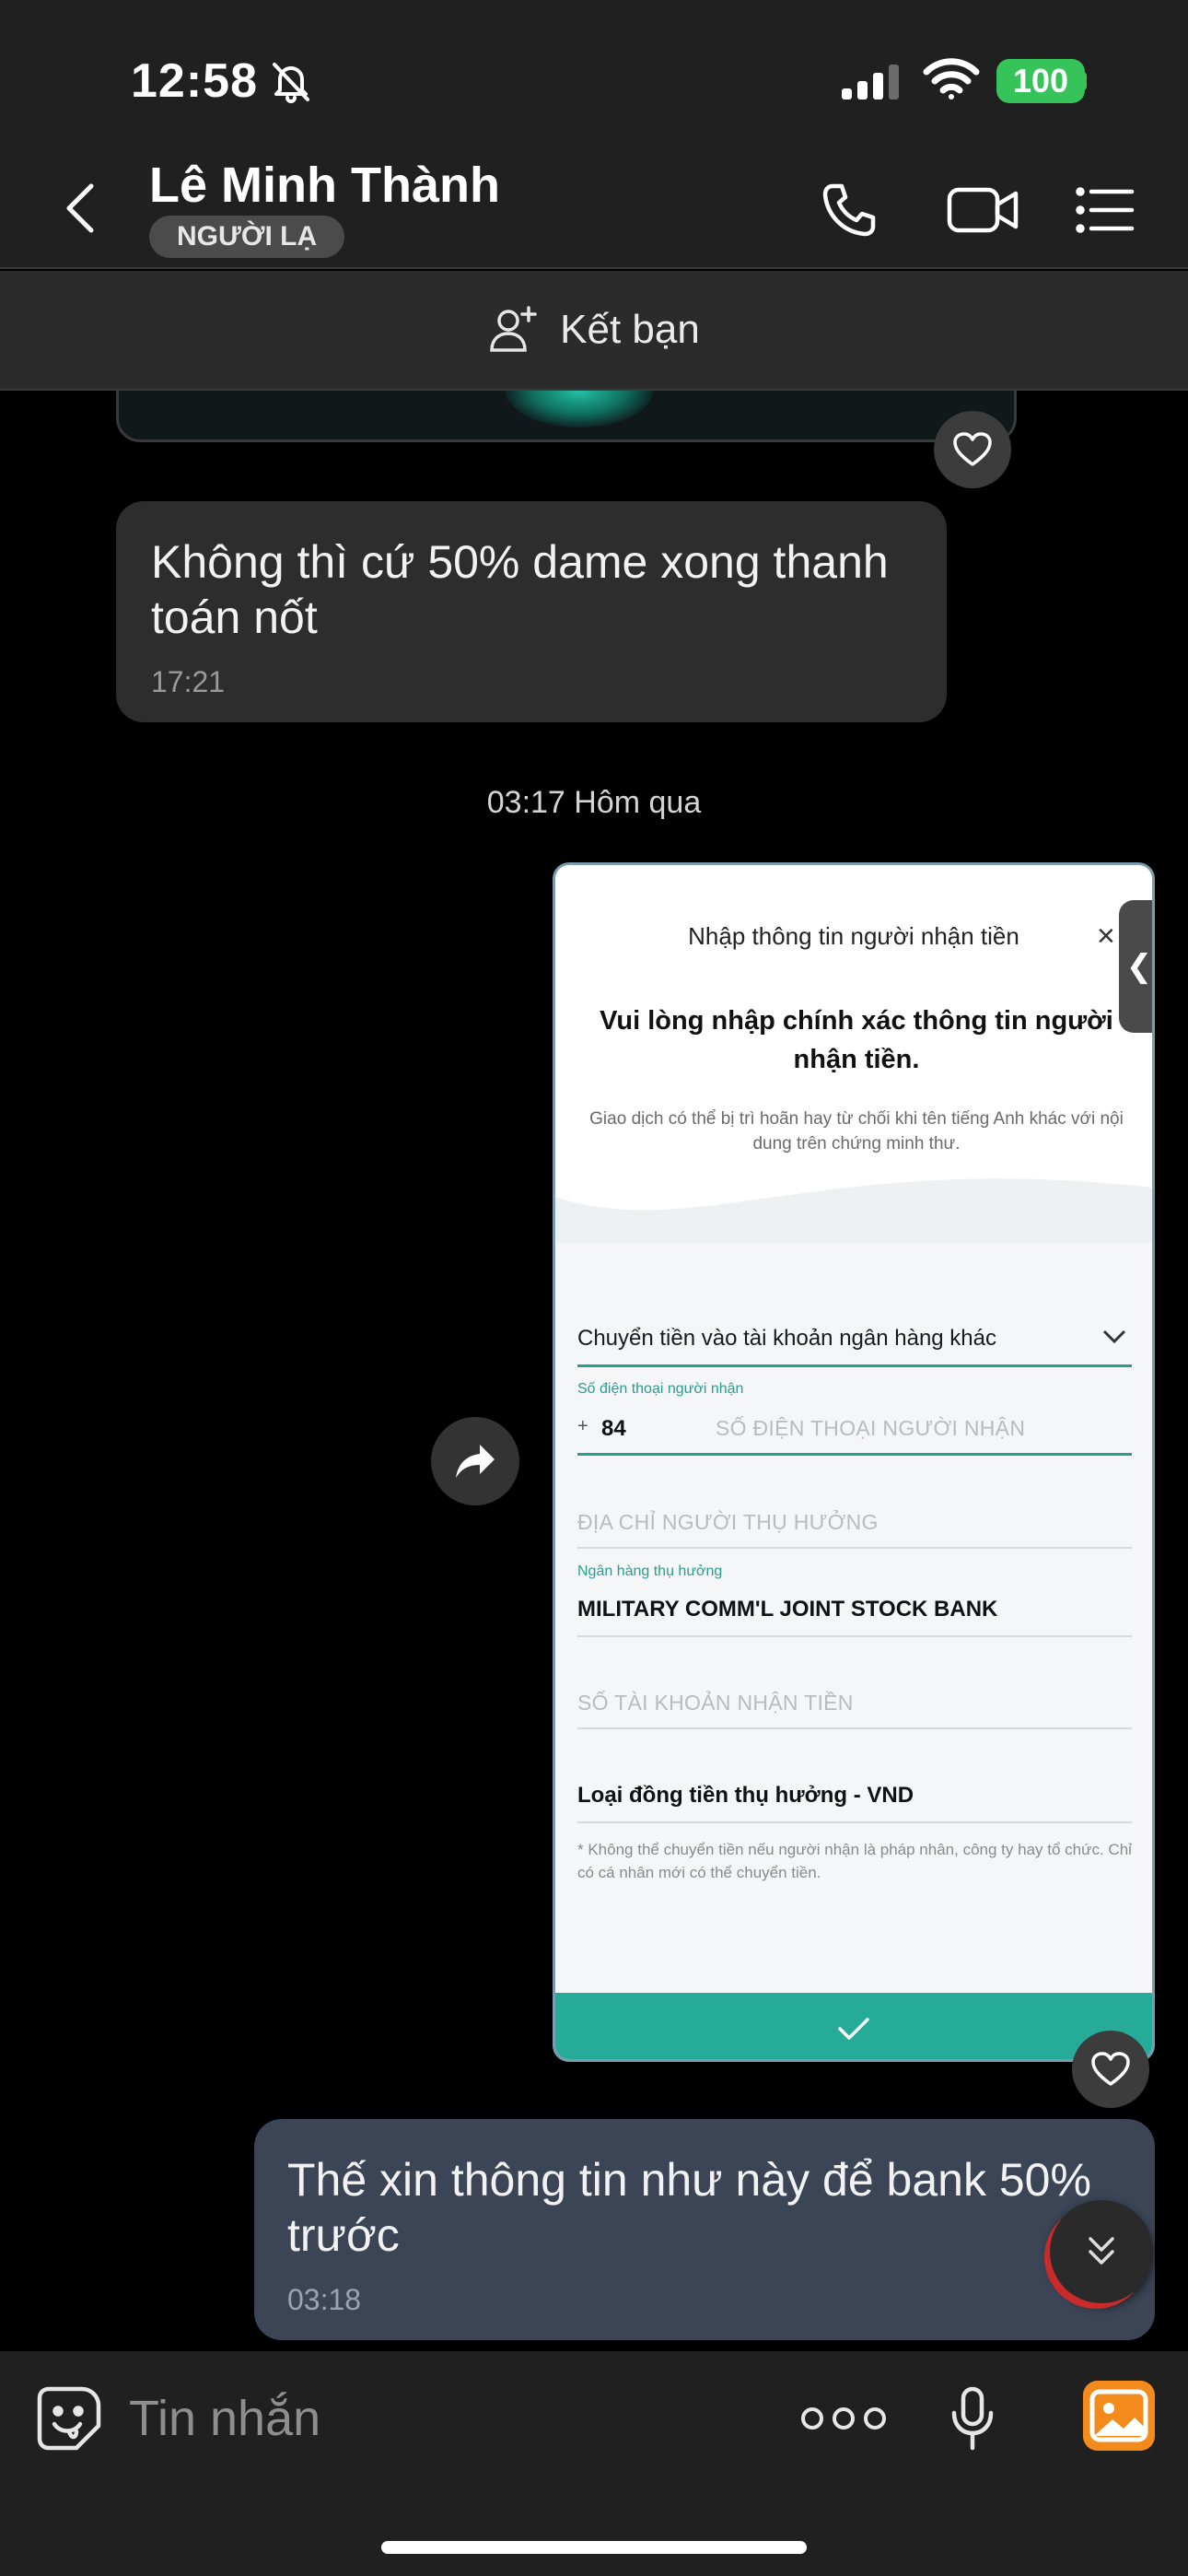 Image resolution: width=1188 pixels, height=2576 pixels. Describe the element at coordinates (660, 1389) in the screenshot. I see `phone-label: Số điện thoại người nhận` at that location.